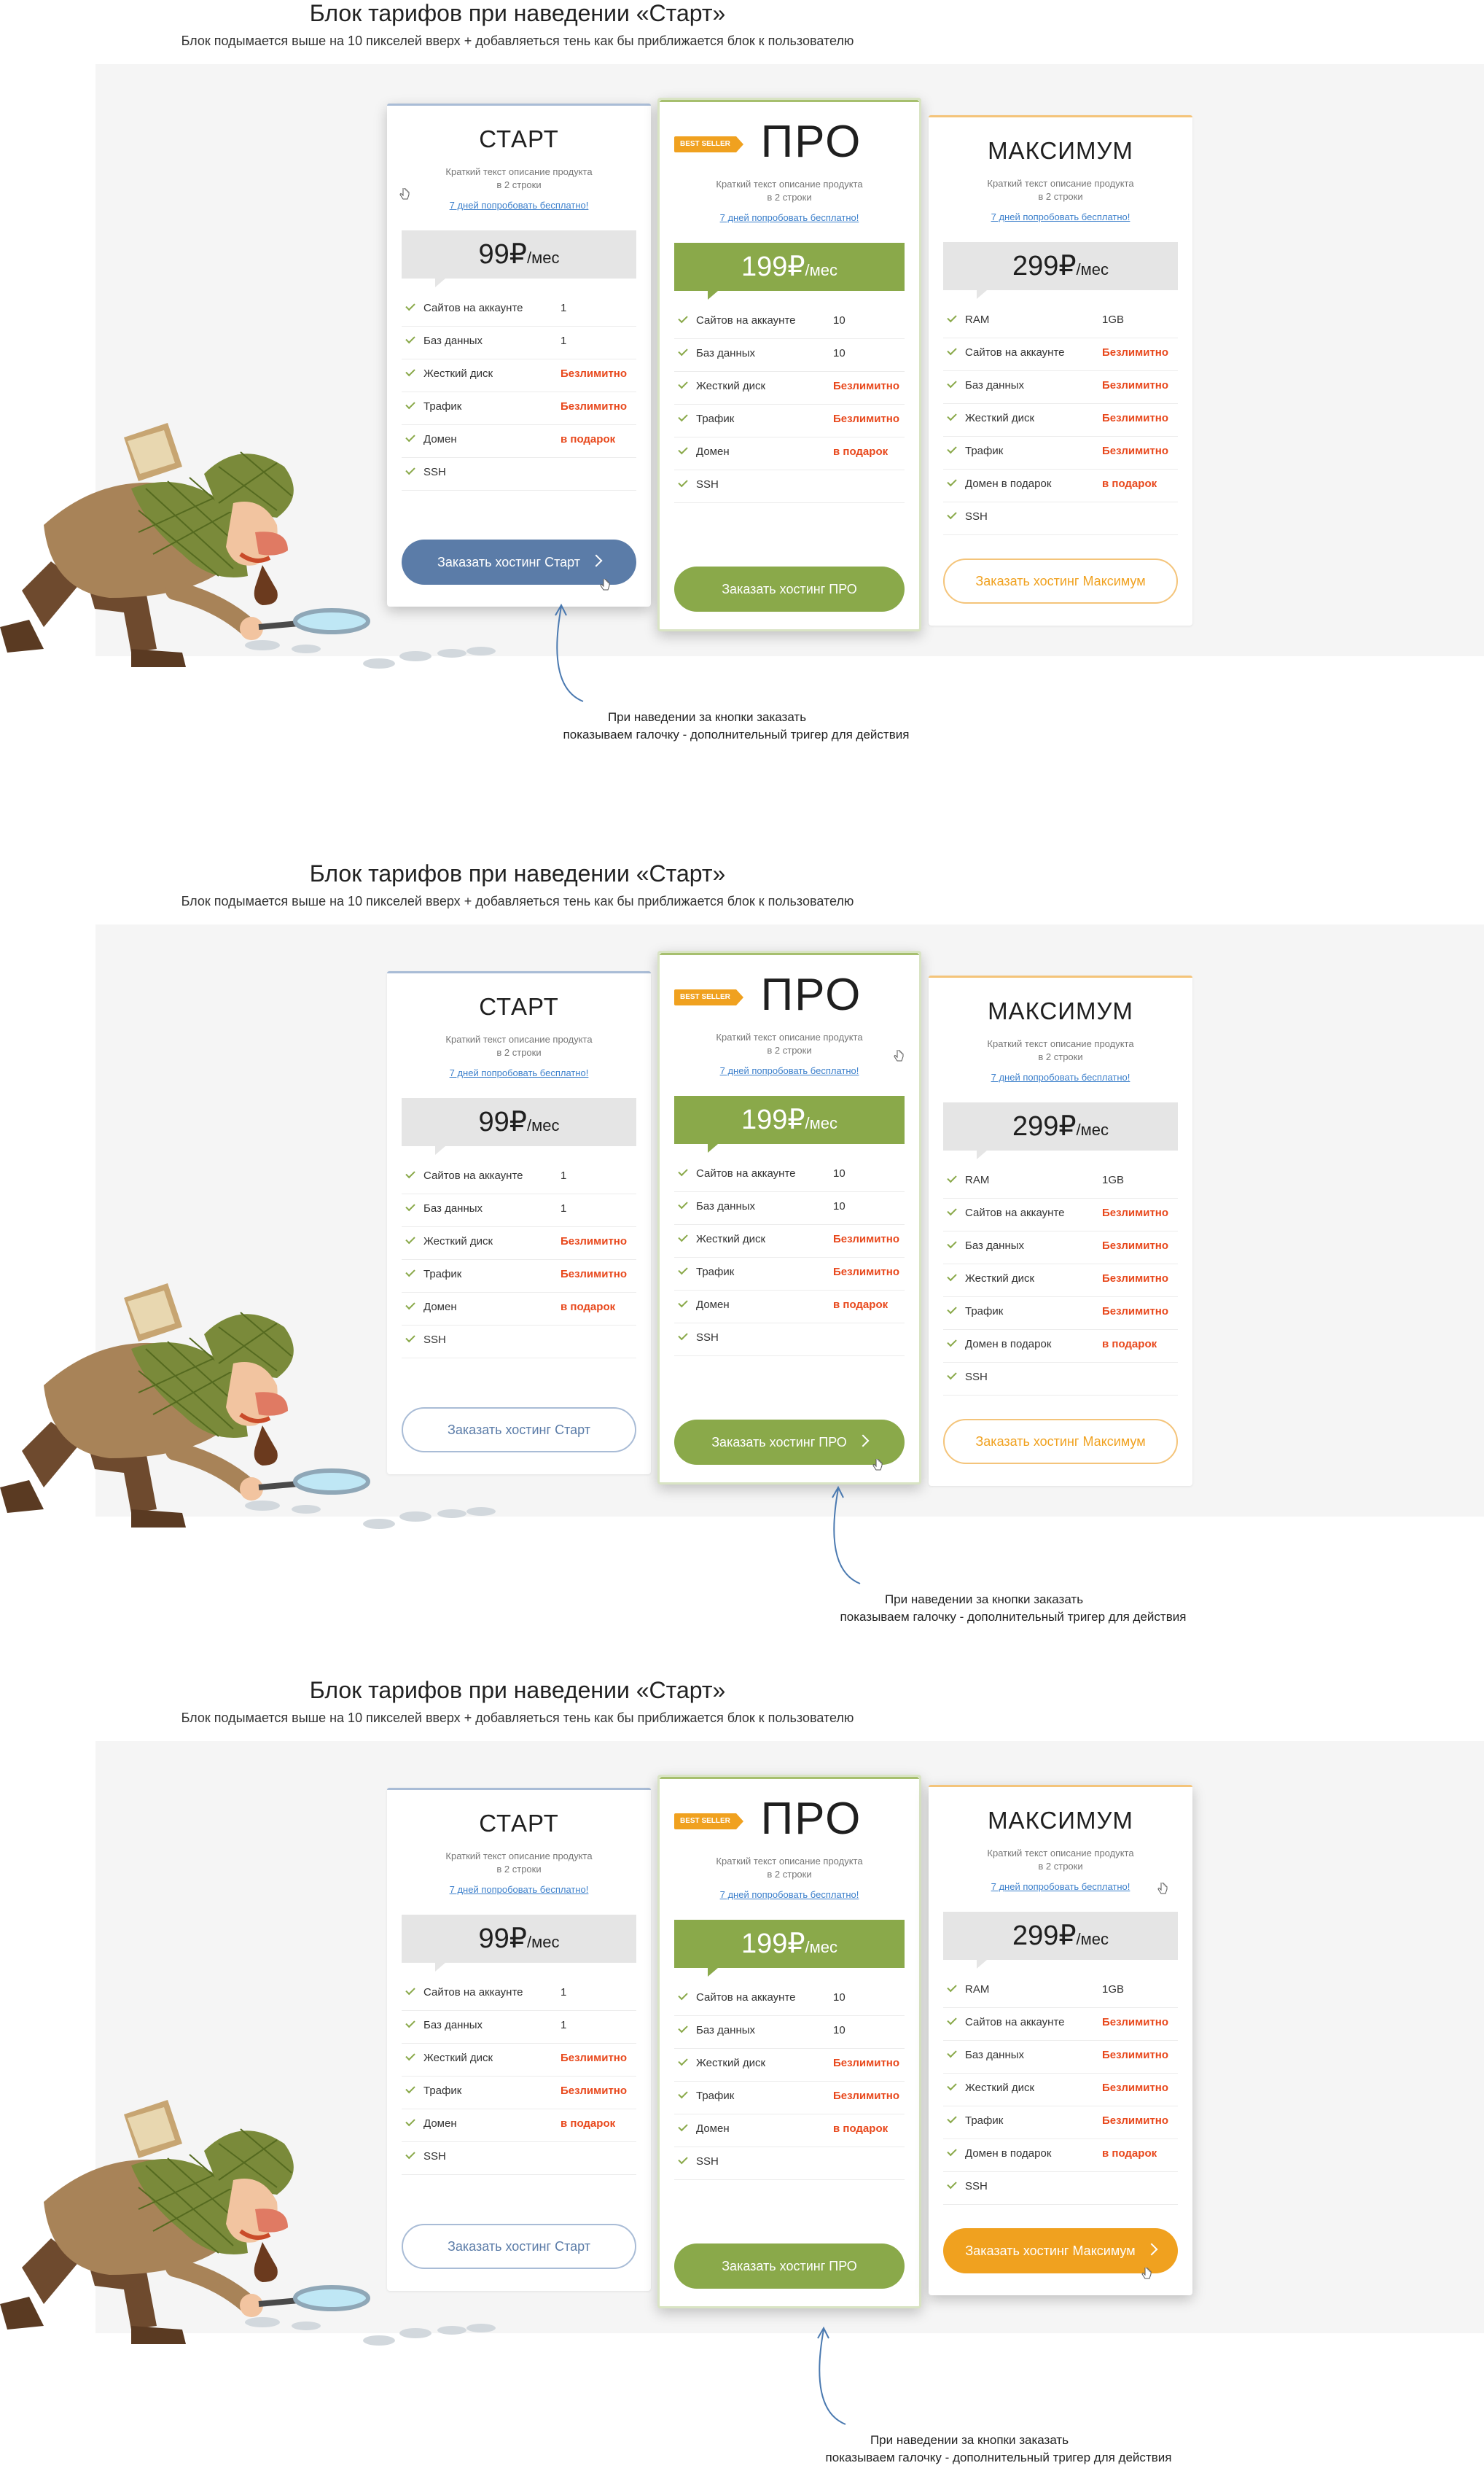  What do you see at coordinates (519, 441) in the screenshot?
I see `feature-row: Домен в подарок` at bounding box center [519, 441].